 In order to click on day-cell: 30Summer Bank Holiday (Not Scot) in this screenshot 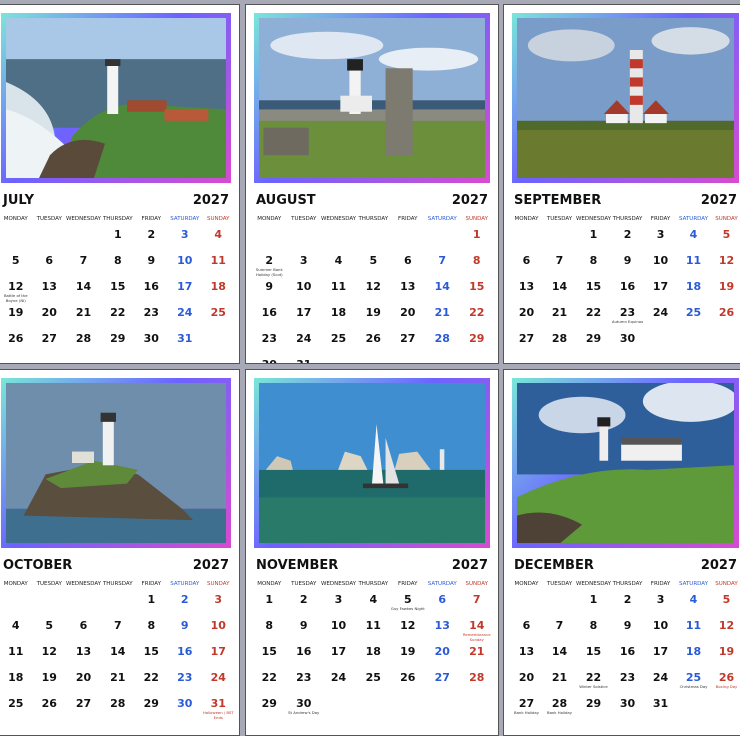, I will do `click(269, 359)`.